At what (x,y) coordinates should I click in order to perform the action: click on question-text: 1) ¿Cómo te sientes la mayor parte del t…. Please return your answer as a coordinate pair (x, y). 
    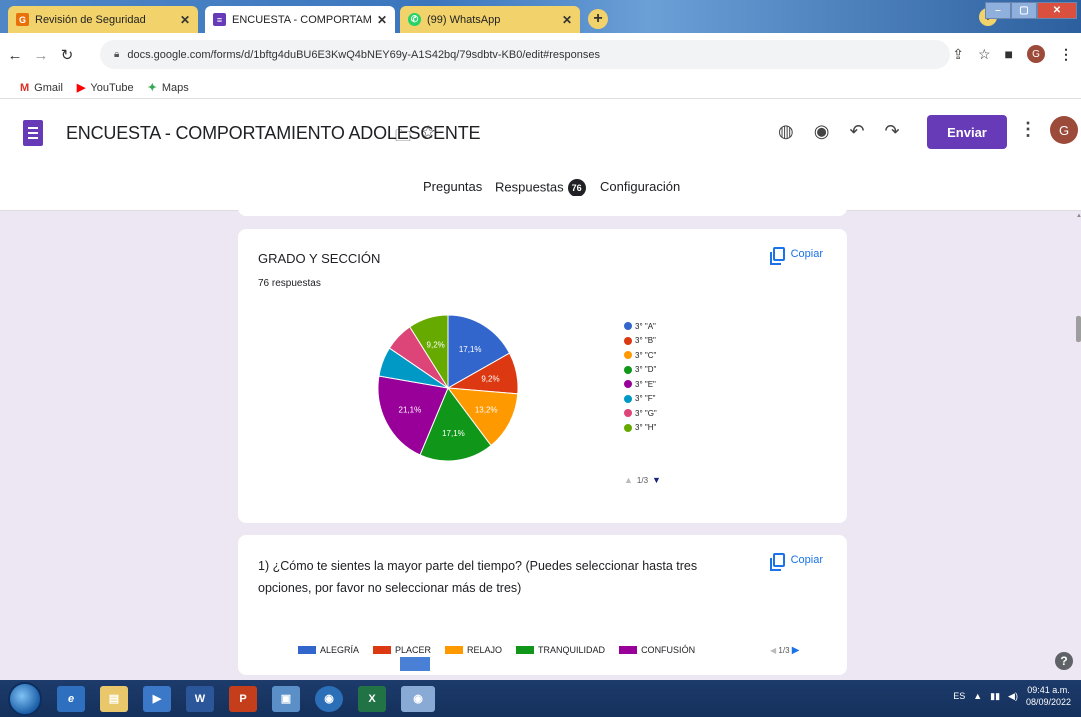
    Looking at the image, I should click on (478, 577).